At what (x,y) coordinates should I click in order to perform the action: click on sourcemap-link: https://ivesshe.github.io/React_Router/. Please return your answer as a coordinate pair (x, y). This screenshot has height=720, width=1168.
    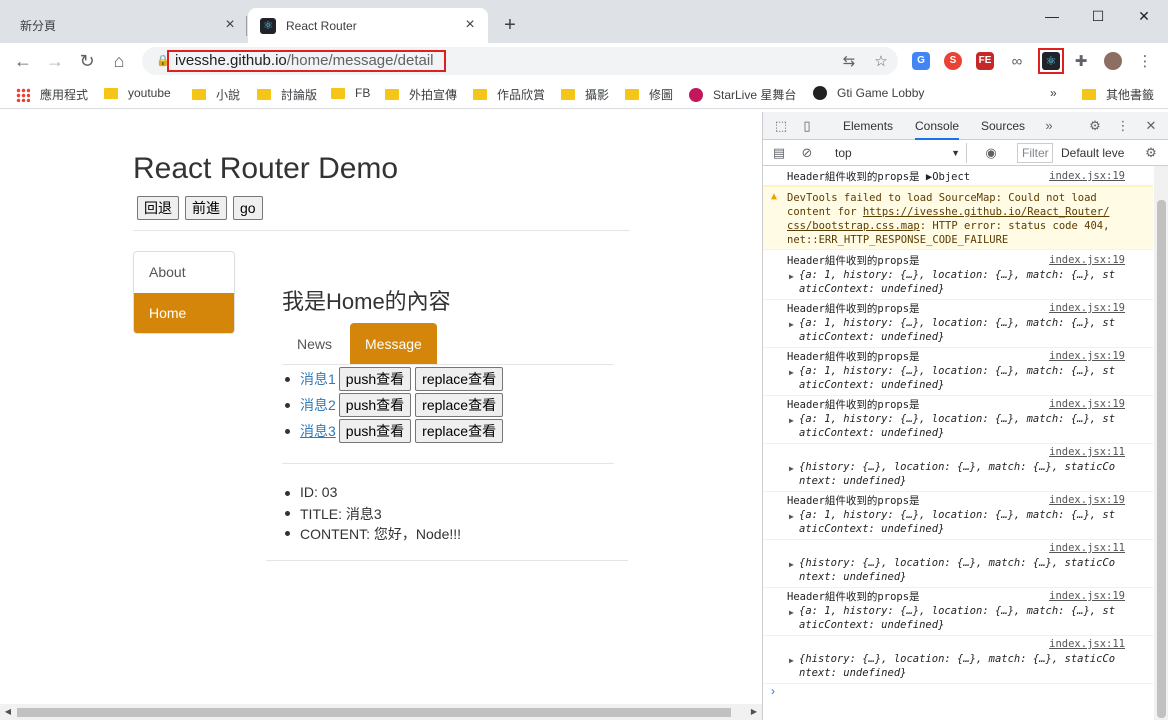
    Looking at the image, I should click on (986, 212).